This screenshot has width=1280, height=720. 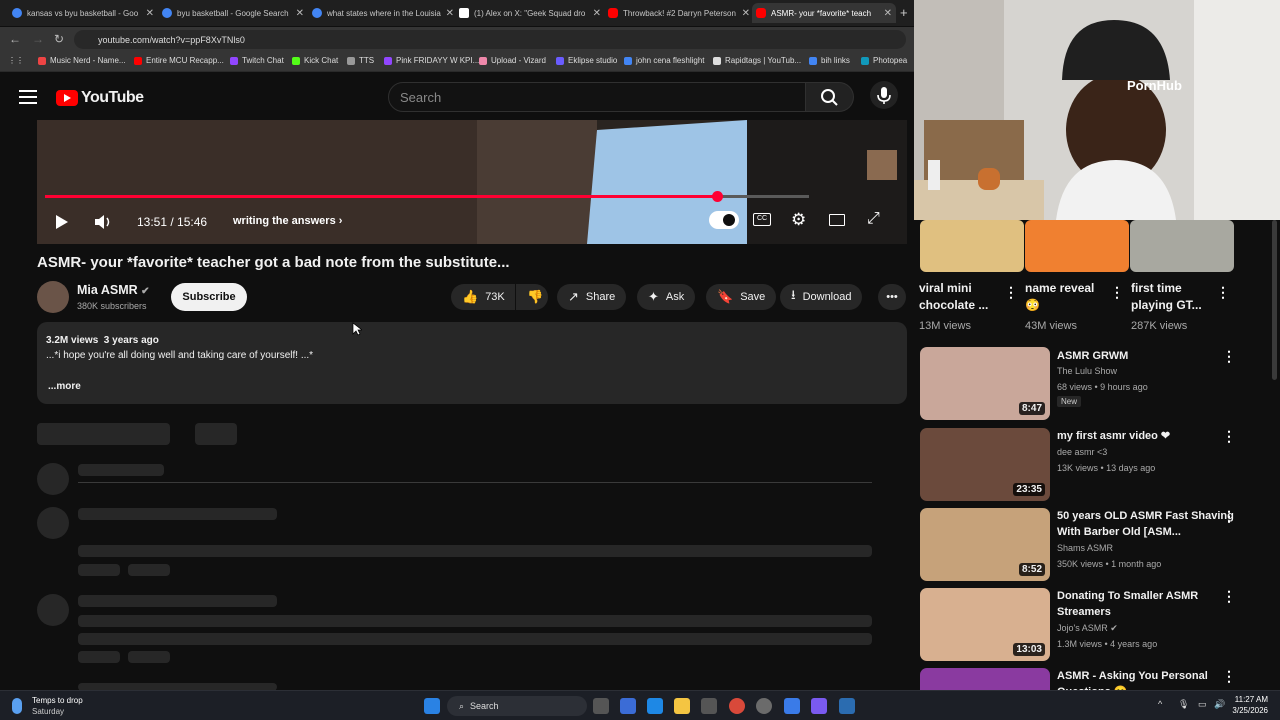 What do you see at coordinates (383, 13) in the screenshot?
I see `browser-tab: what states where in the Louisia ✕` at bounding box center [383, 13].